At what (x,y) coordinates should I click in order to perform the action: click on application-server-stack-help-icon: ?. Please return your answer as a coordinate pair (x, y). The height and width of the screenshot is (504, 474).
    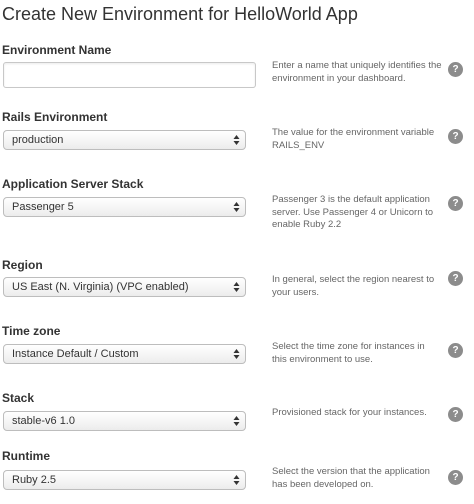
    Looking at the image, I should click on (455, 203).